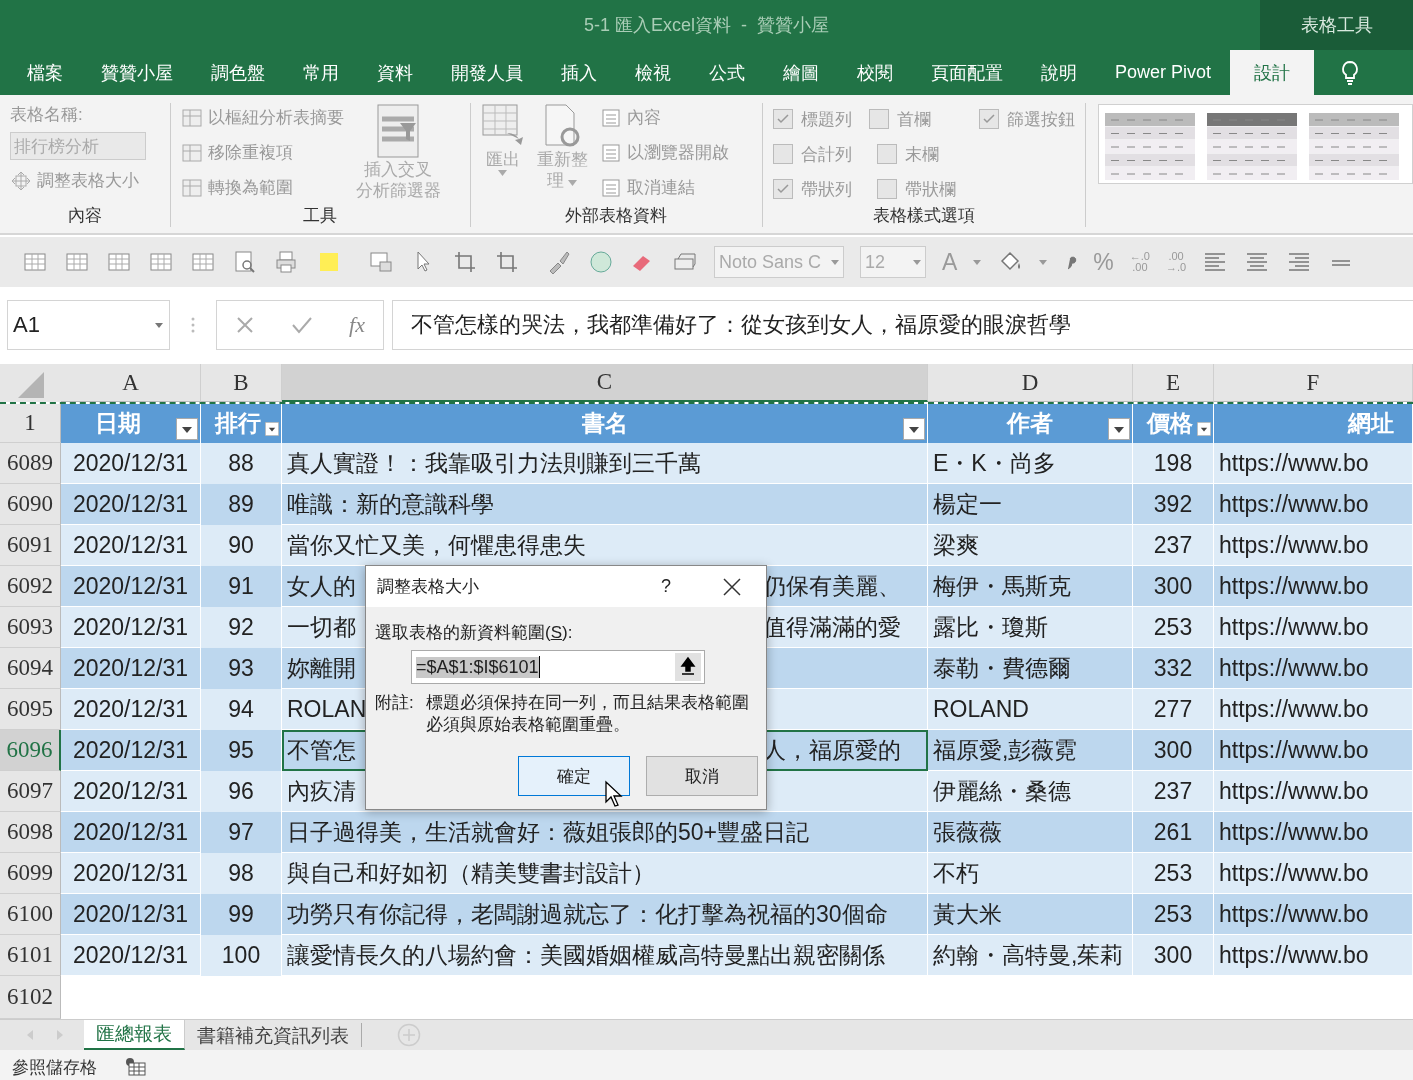 This screenshot has width=1413, height=1080. What do you see at coordinates (118, 423) in the screenshot?
I see `header-text: 日期` at bounding box center [118, 423].